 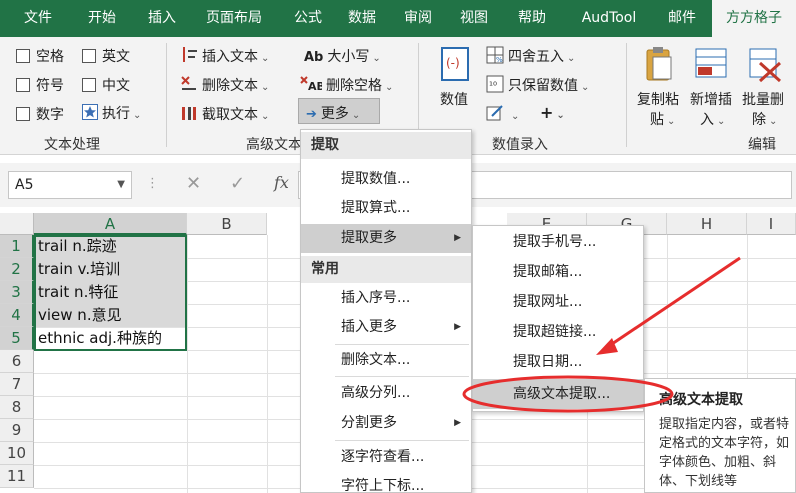 I want to click on row-header-10: 10, so click(x=17, y=453).